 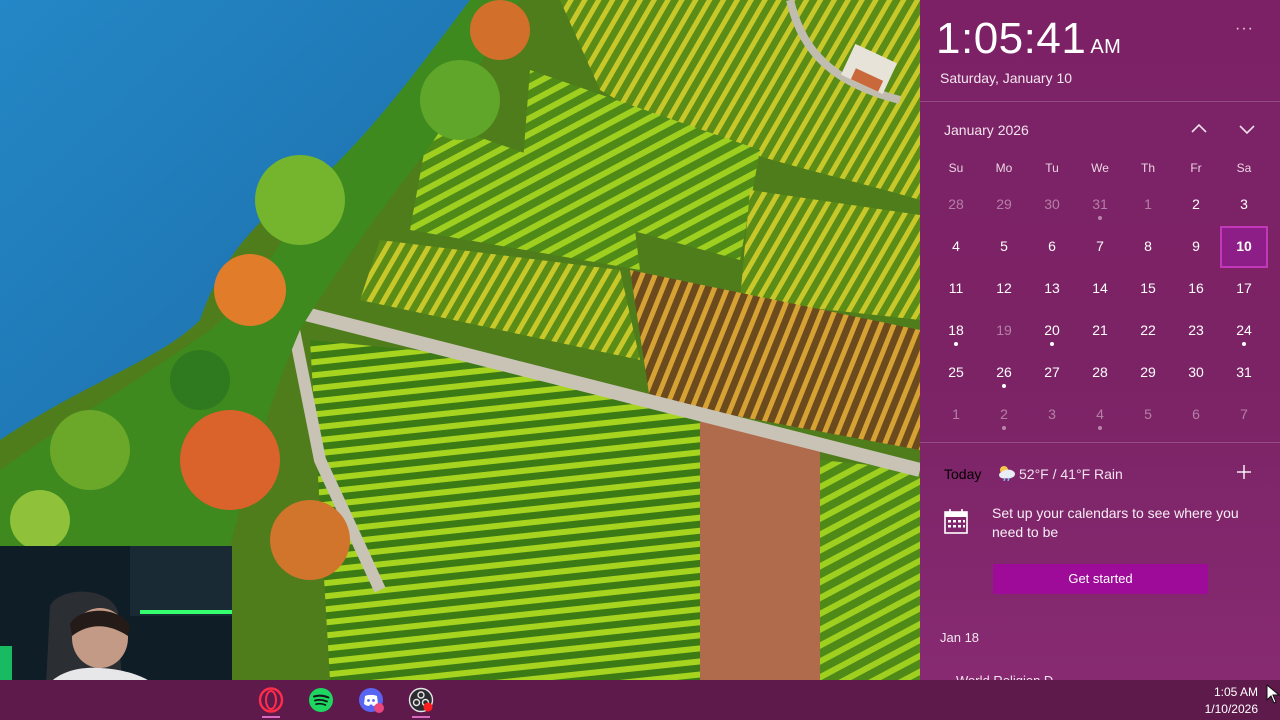 I want to click on add-event-button, so click(x=1244, y=472).